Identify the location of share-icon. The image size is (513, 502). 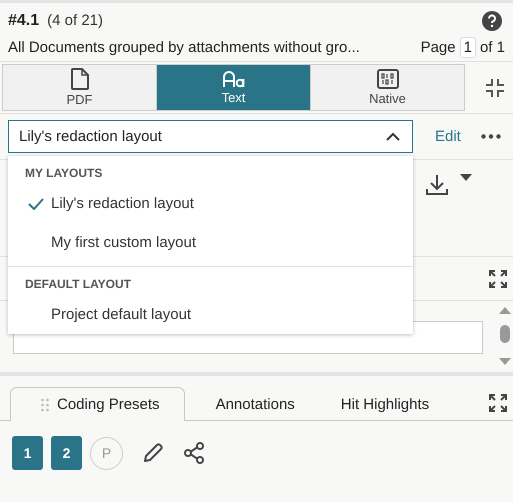
(194, 453).